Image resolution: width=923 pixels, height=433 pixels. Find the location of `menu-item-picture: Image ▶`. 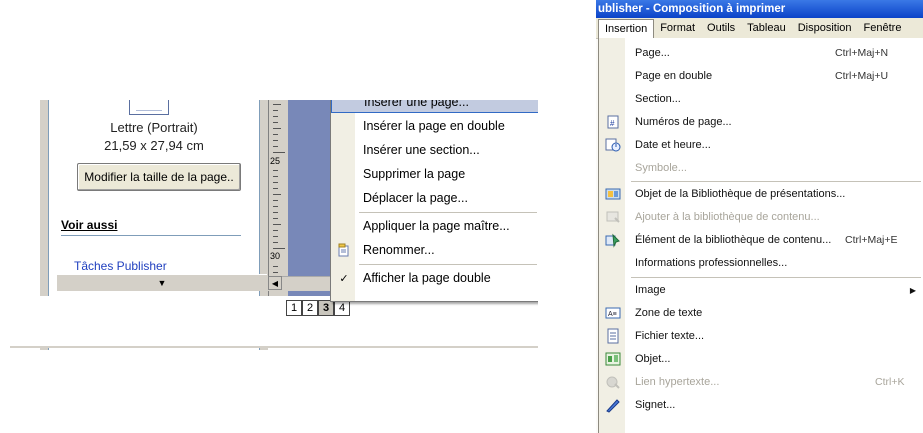

menu-item-picture: Image ▶ is located at coordinates (761, 290).